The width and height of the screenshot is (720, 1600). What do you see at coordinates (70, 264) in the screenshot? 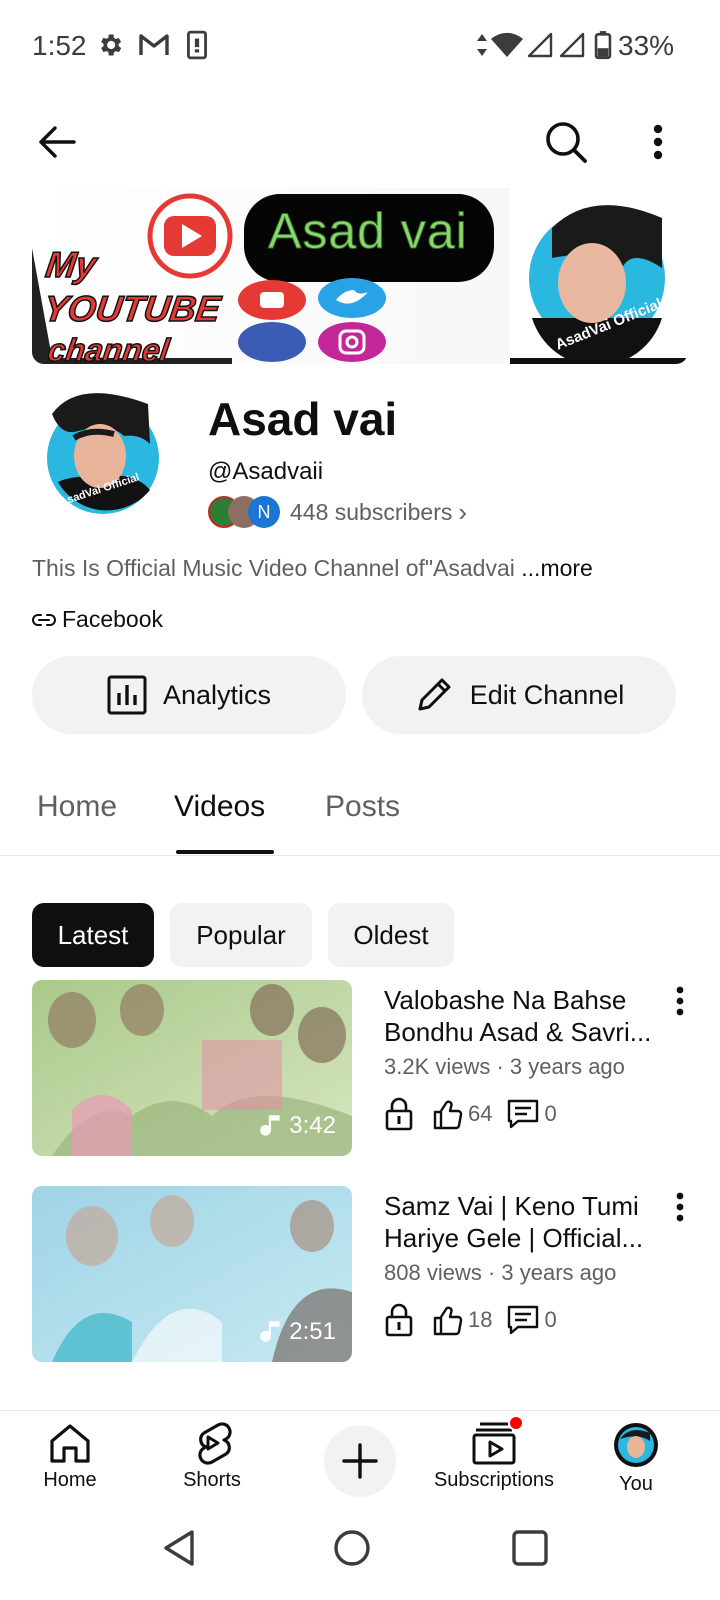
I see `banner-my-text: My` at bounding box center [70, 264].